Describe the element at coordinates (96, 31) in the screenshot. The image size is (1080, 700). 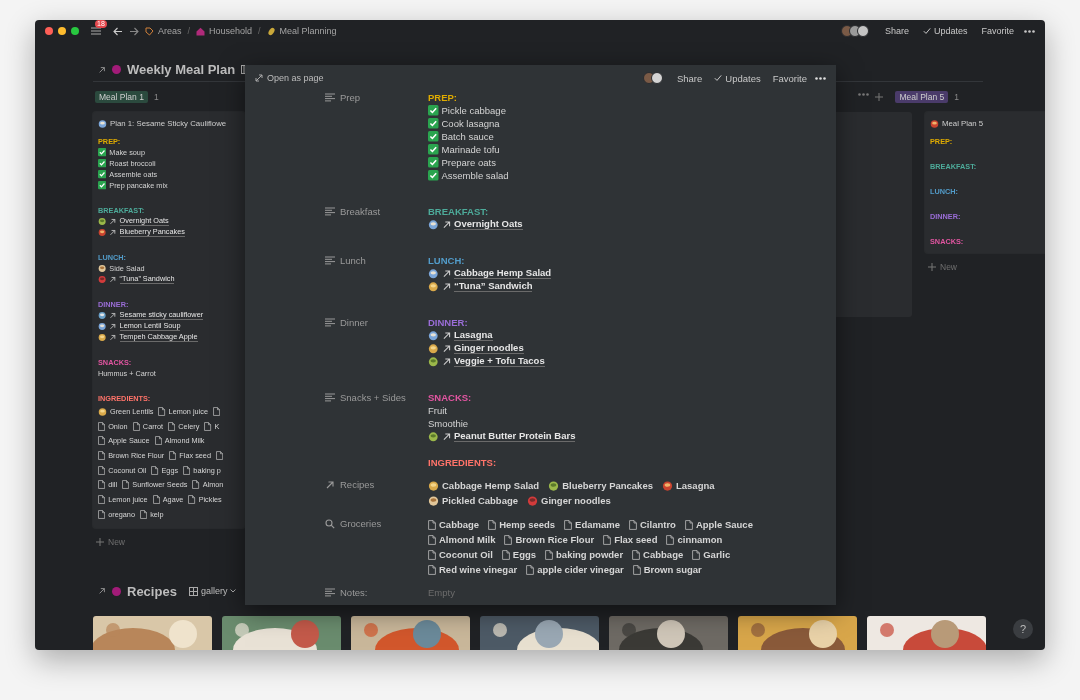
I see `menu-icon` at that location.